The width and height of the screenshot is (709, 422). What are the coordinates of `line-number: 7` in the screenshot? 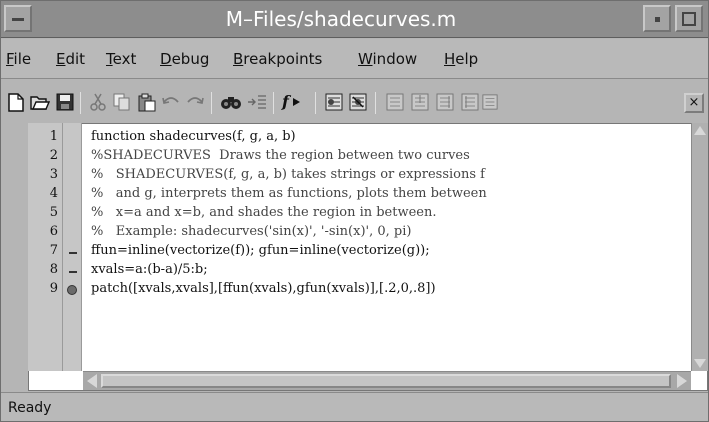 It's located at (53, 250).